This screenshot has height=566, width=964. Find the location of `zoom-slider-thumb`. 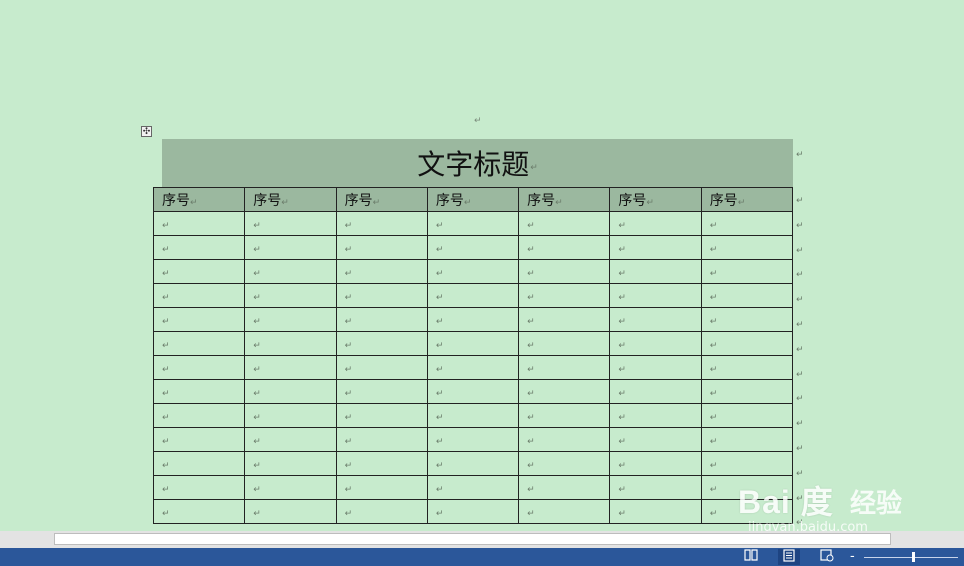

zoom-slider-thumb is located at coordinates (913, 557).